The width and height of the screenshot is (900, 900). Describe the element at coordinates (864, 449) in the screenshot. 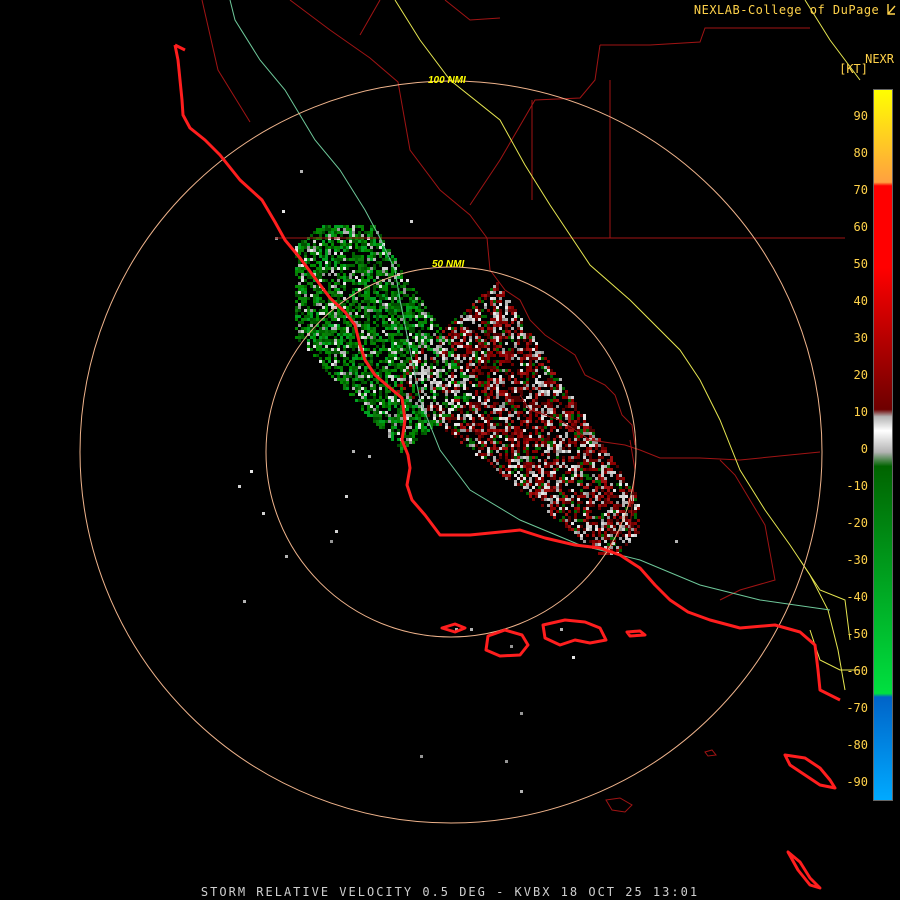

I see `scale-tick-label: 0` at that location.